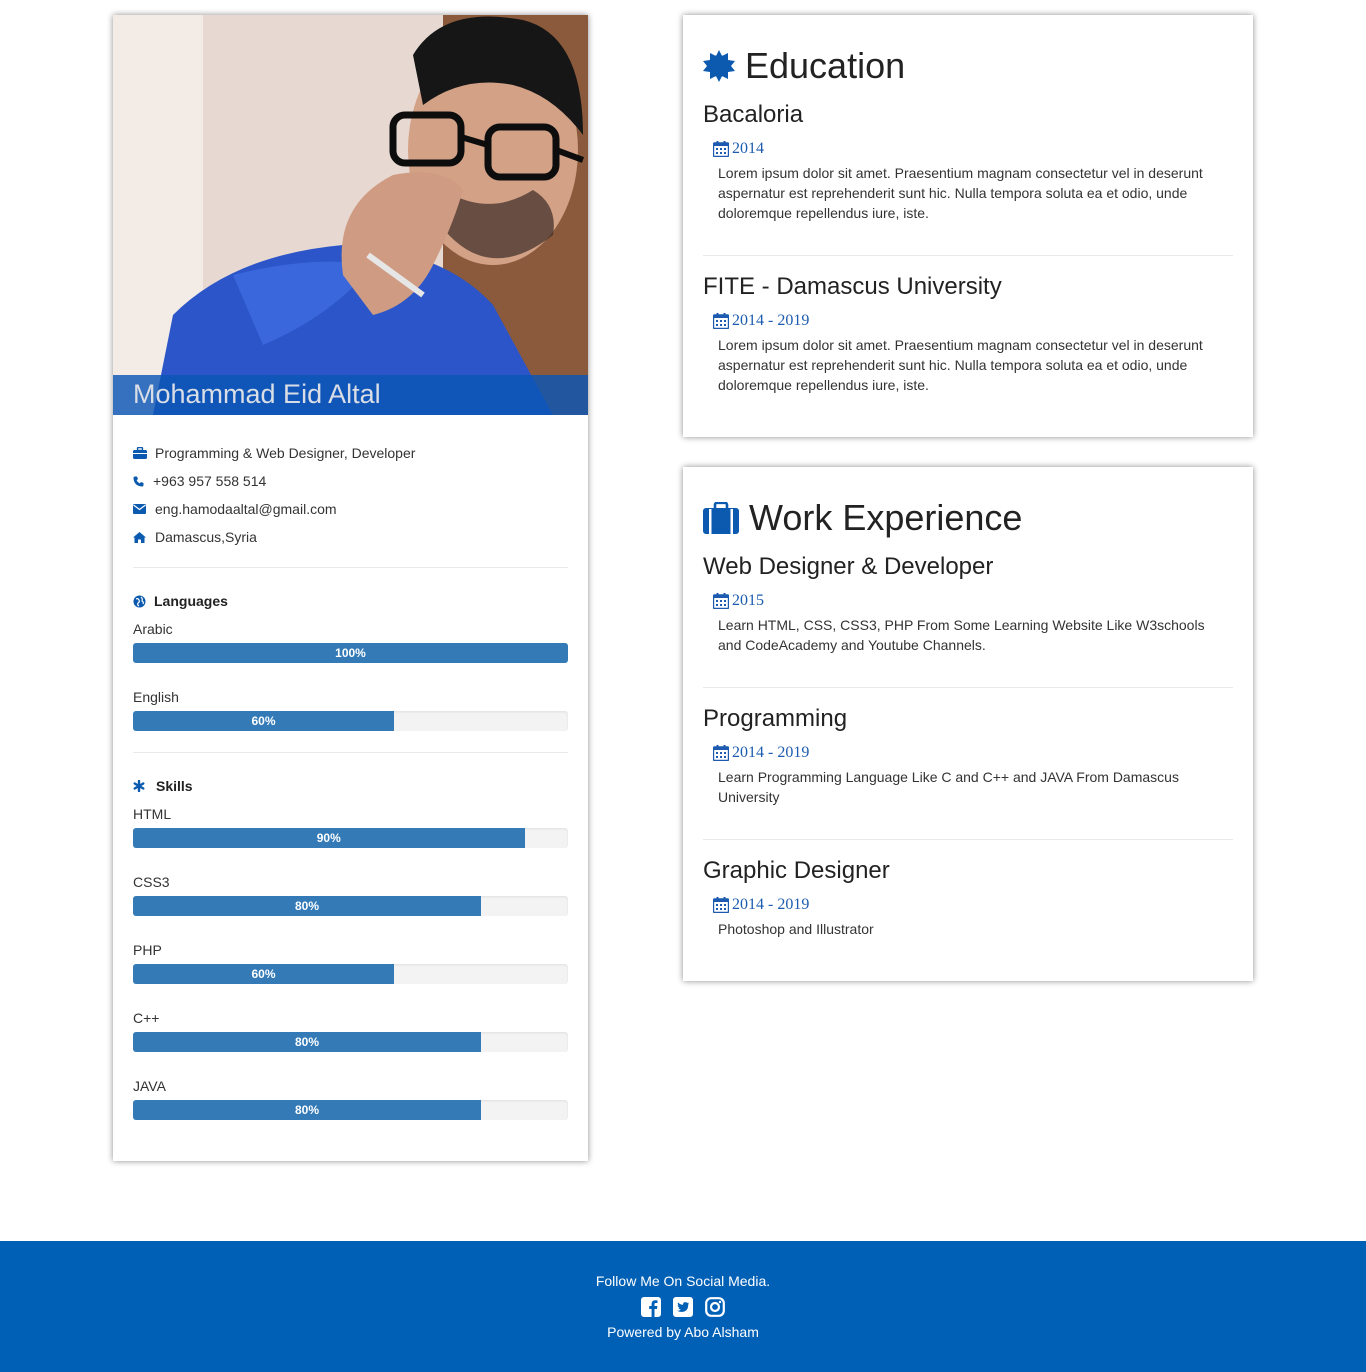 The width and height of the screenshot is (1366, 1372). I want to click on education-heading: Education, so click(804, 66).